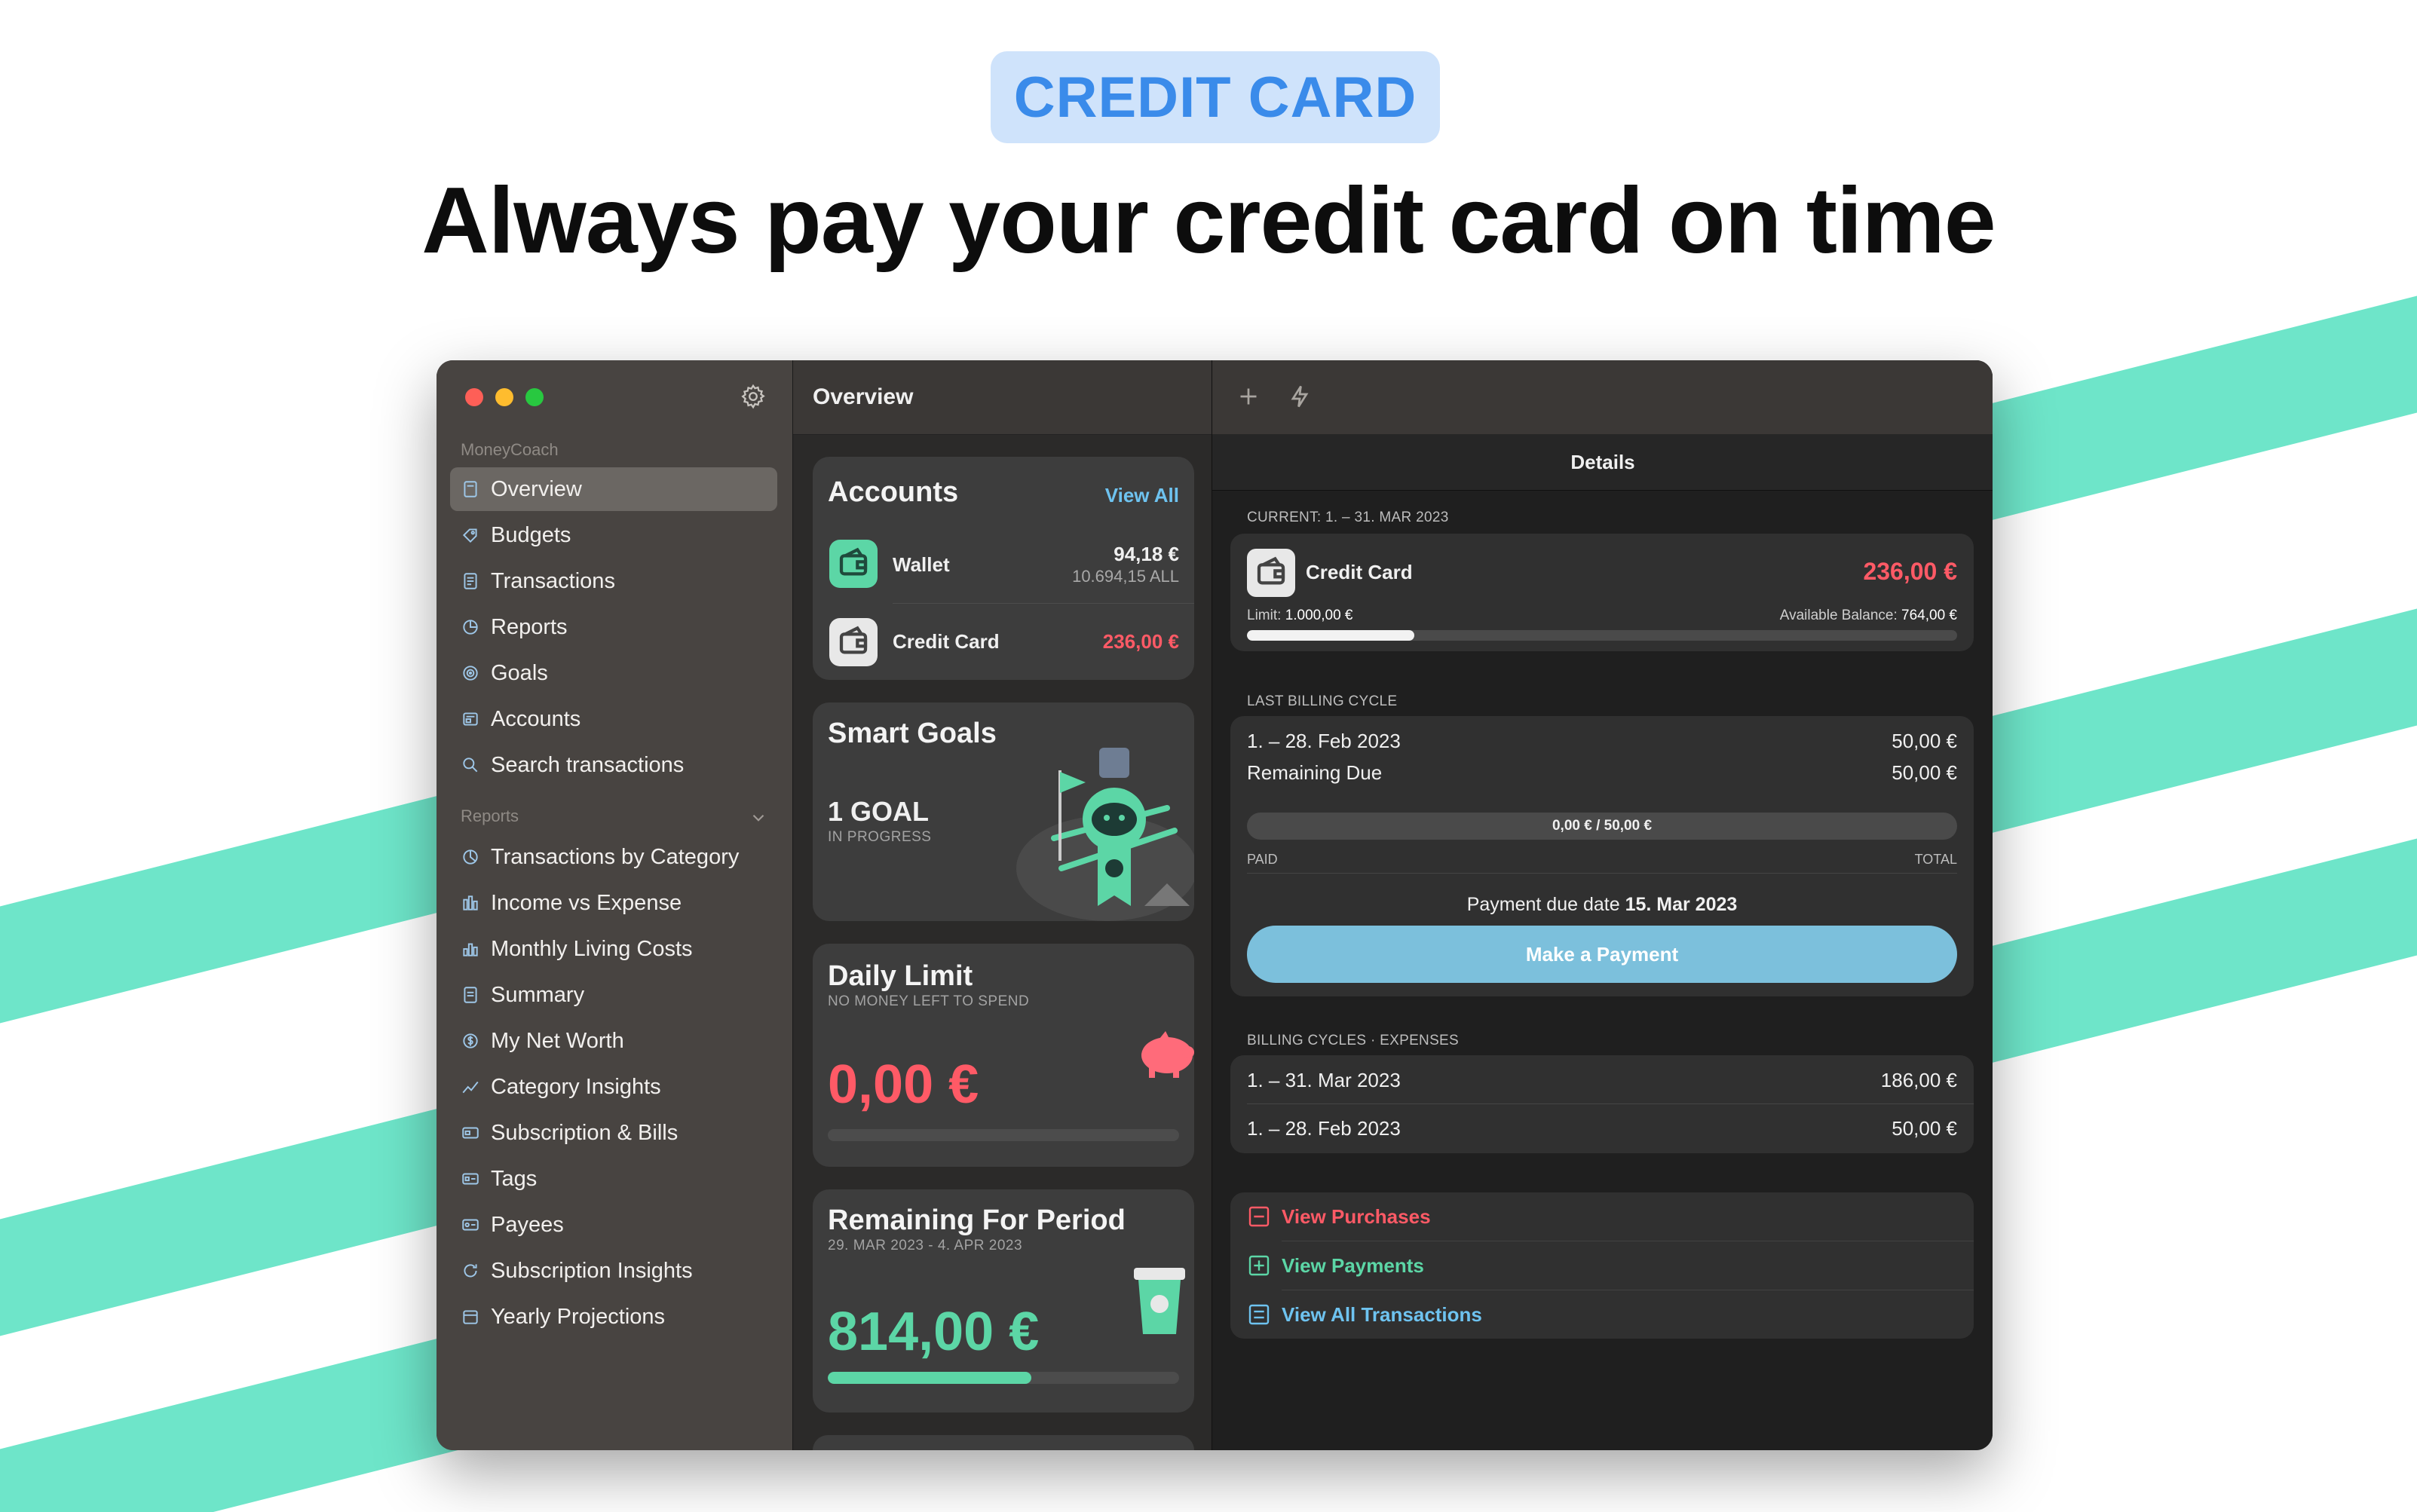 The width and height of the screenshot is (2417, 1512). Describe the element at coordinates (1382, 1314) in the screenshot. I see `view-all-transactions-label: View All Transactions` at that location.